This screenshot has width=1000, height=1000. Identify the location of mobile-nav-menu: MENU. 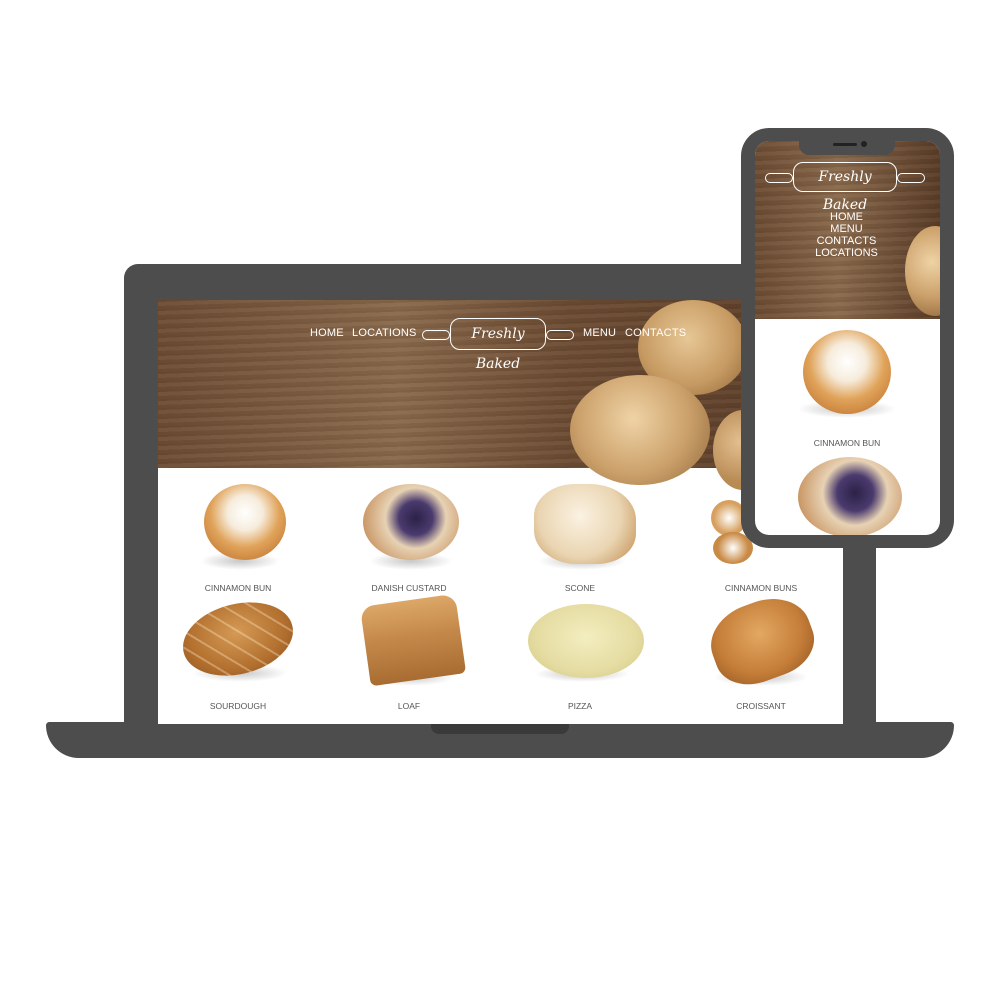
(847, 229).